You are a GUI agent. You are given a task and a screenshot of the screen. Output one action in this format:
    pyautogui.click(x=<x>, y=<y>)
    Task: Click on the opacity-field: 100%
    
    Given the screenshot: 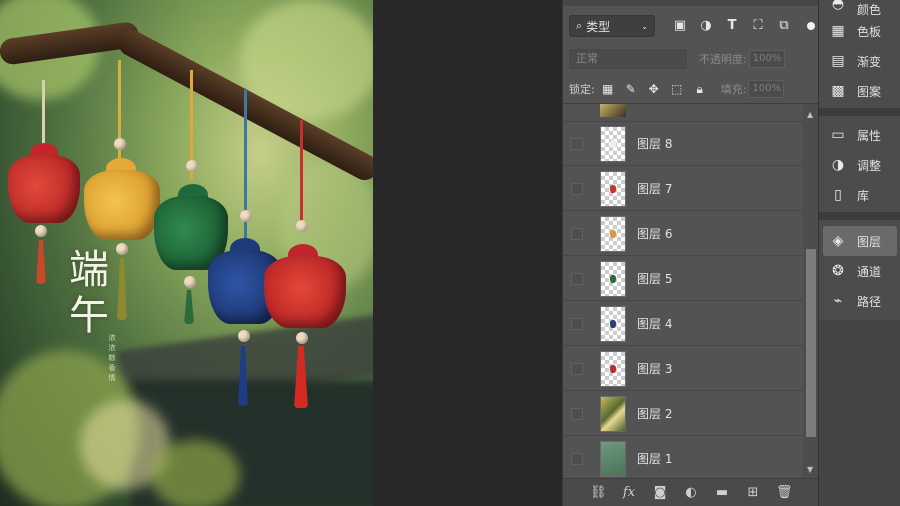 What is the action you would take?
    pyautogui.click(x=766, y=59)
    